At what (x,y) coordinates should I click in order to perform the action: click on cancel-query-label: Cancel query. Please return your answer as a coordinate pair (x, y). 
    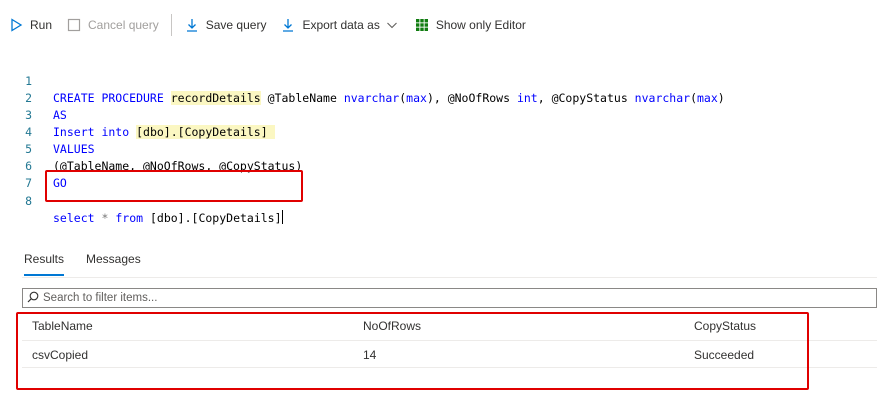
    Looking at the image, I should click on (123, 25).